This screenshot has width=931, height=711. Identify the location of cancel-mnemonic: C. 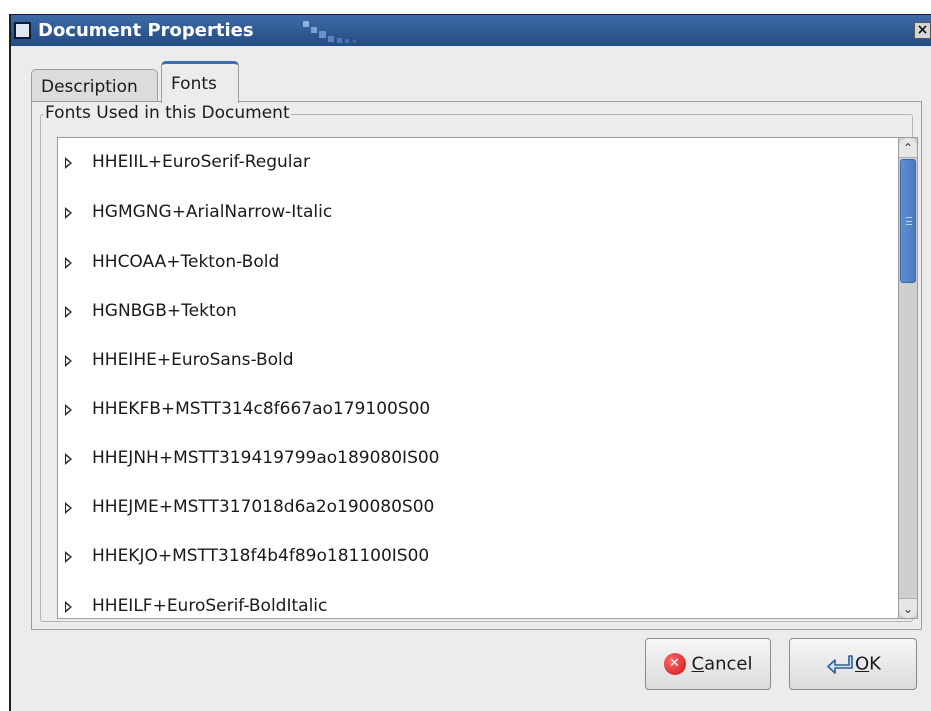
(698, 664).